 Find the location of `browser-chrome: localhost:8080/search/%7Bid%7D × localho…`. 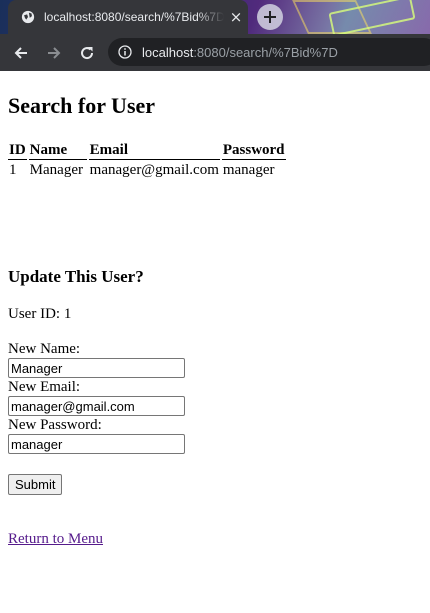

browser-chrome: localhost:8080/search/%7Bid%7D × localho… is located at coordinates (215, 35).